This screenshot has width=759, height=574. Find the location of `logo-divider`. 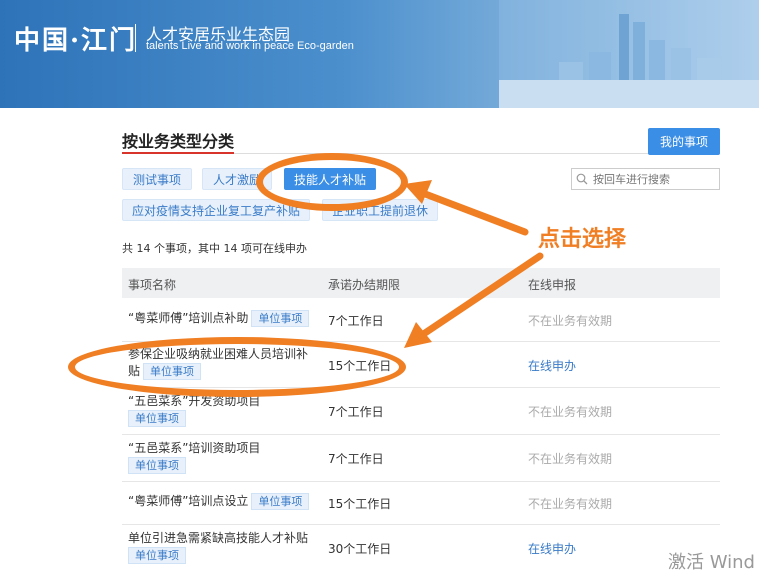

logo-divider is located at coordinates (135, 38).